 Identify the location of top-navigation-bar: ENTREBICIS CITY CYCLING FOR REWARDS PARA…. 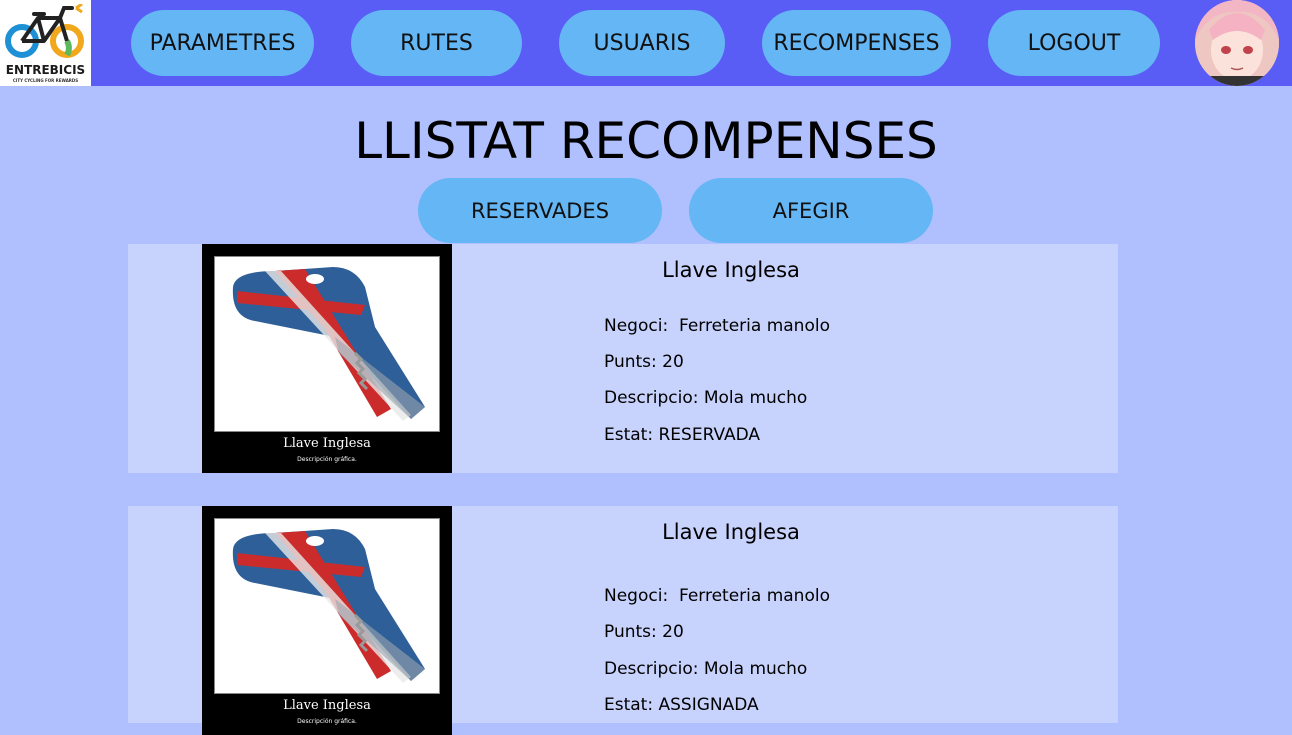
(646, 43).